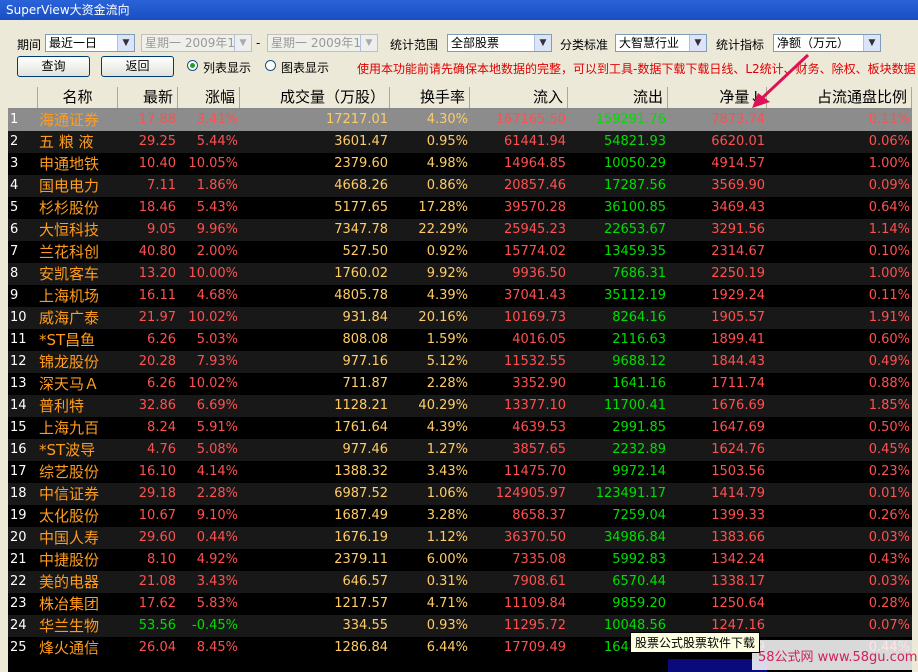  I want to click on last-price: 7.11, so click(161, 185).